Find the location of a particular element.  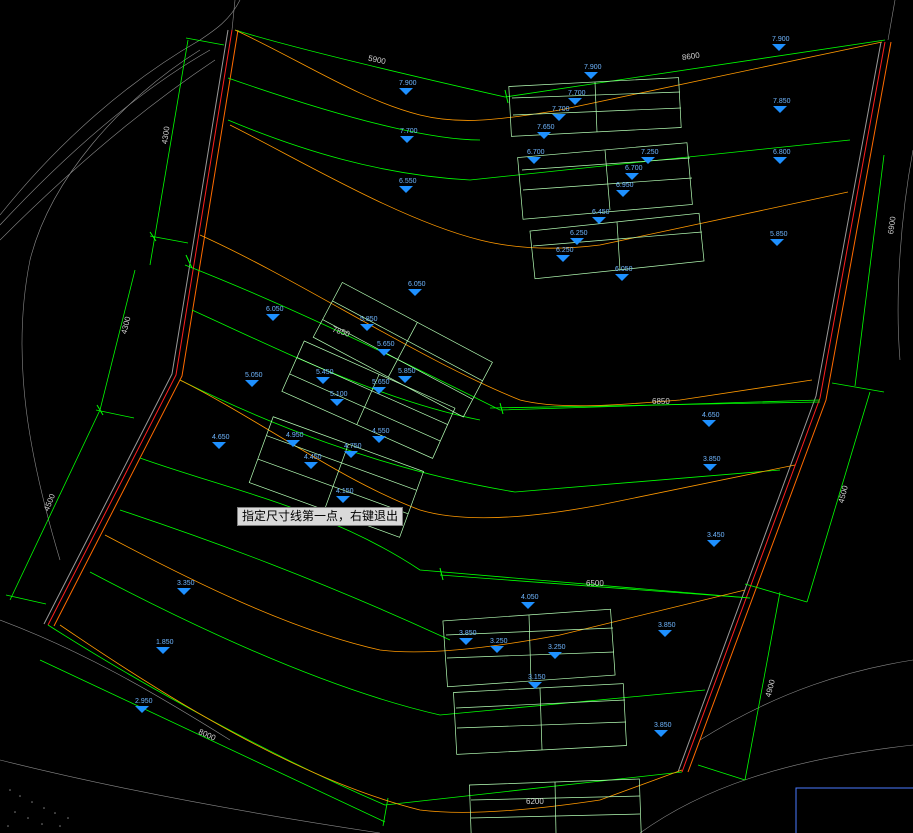

dim-right-top: 6900 is located at coordinates (891, 224).